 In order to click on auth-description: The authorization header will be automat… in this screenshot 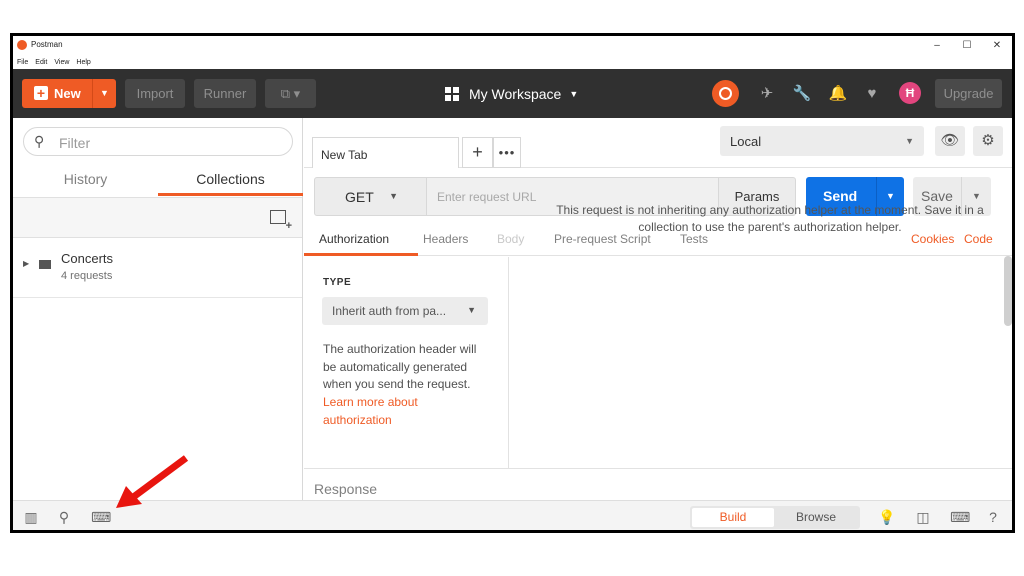, I will do `click(400, 366)`.